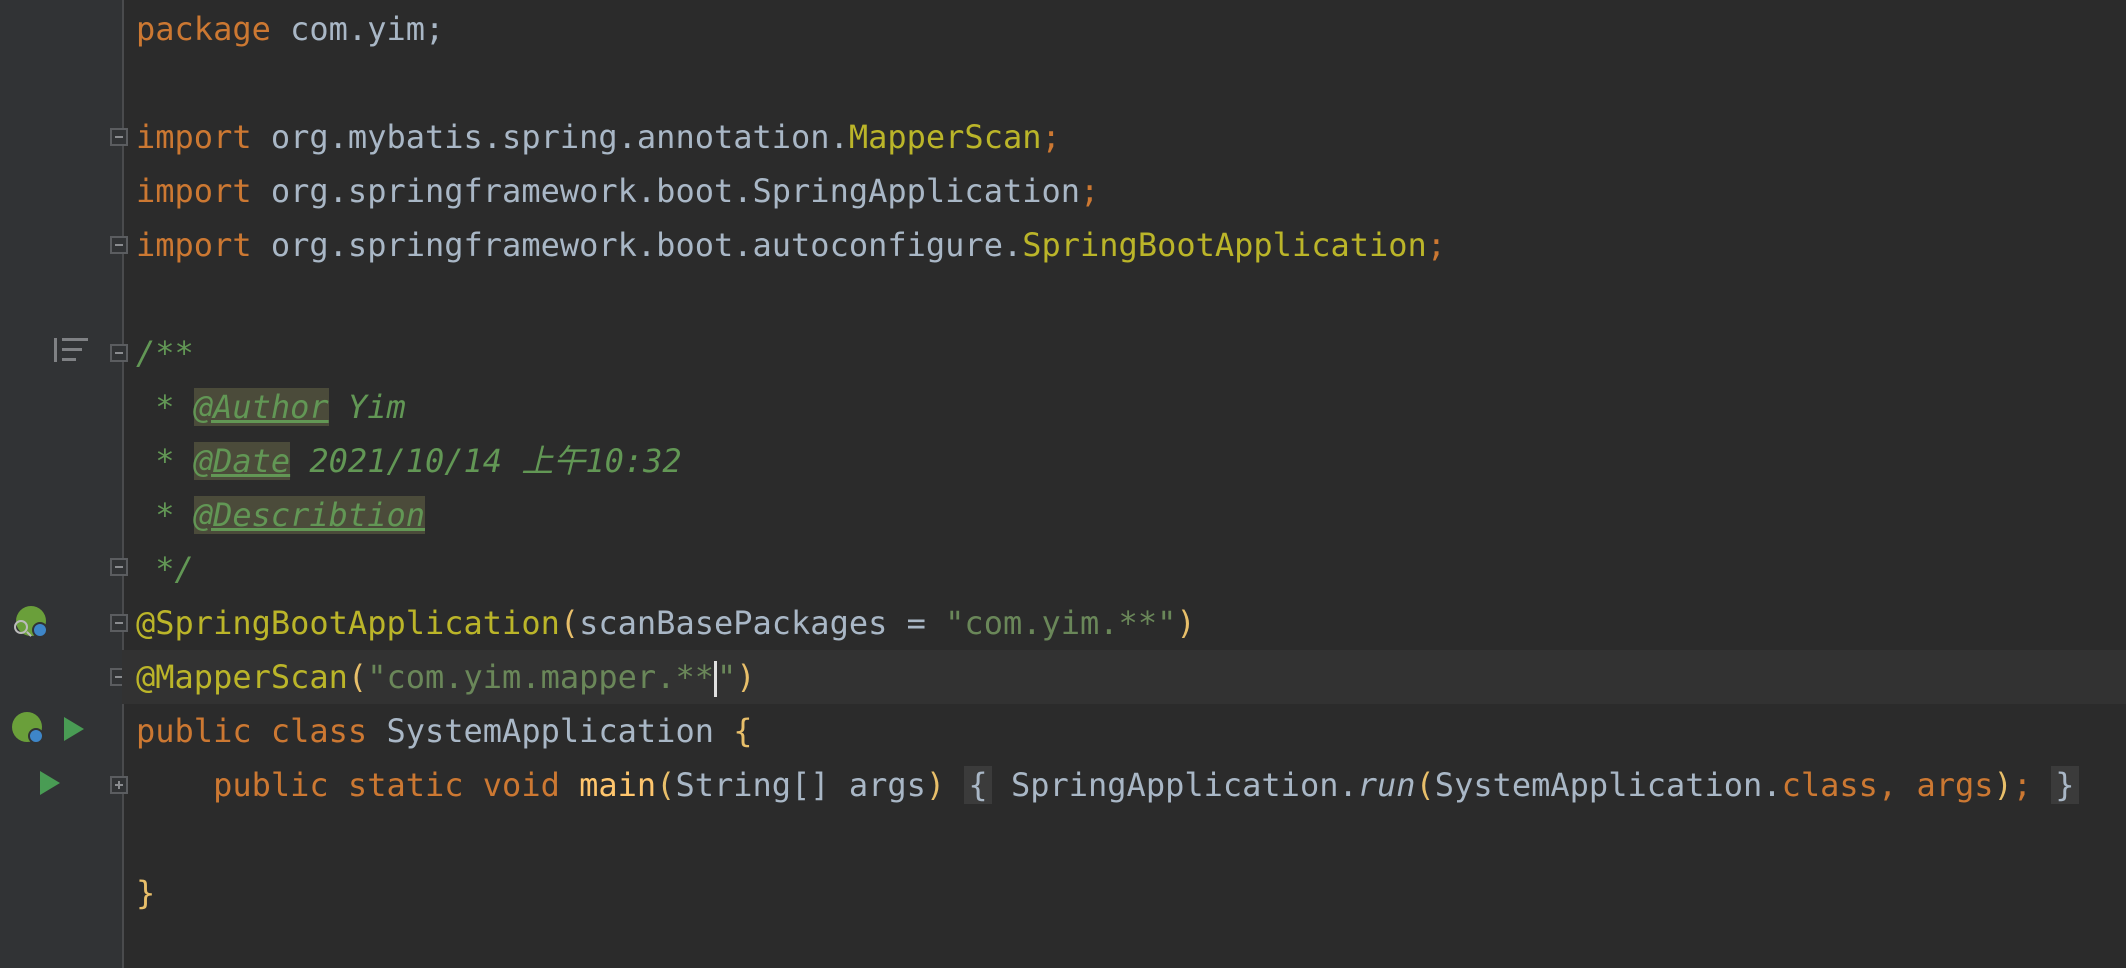  Describe the element at coordinates (165, 569) in the screenshot. I see `comment-close-text: */` at that location.